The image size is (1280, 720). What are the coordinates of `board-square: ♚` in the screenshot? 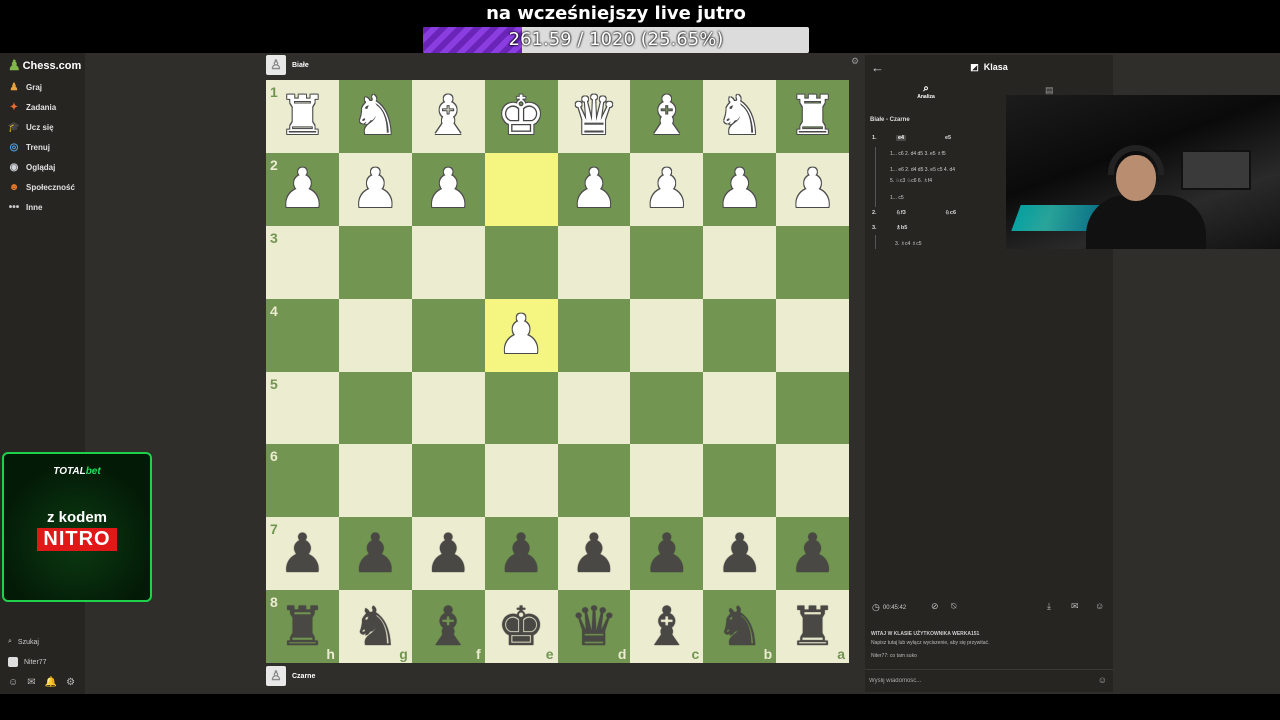 It's located at (521, 116).